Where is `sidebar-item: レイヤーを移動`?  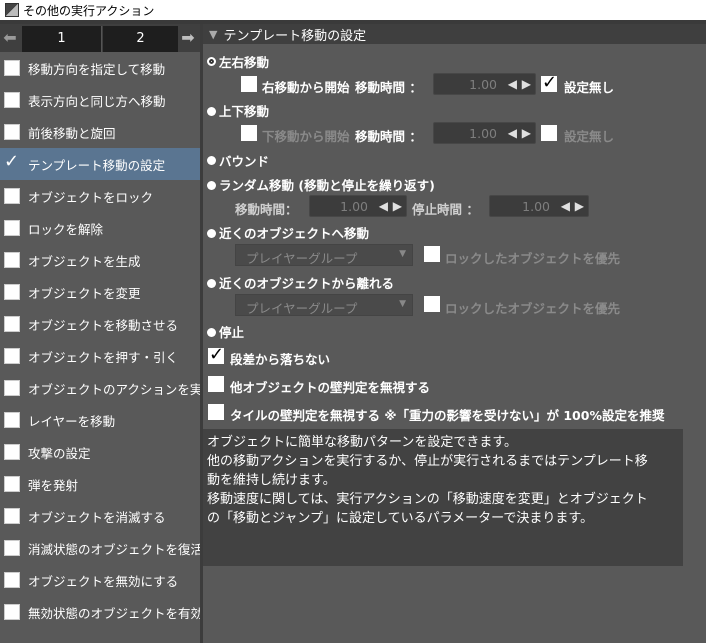
sidebar-item: レイヤーを移動 is located at coordinates (100, 420).